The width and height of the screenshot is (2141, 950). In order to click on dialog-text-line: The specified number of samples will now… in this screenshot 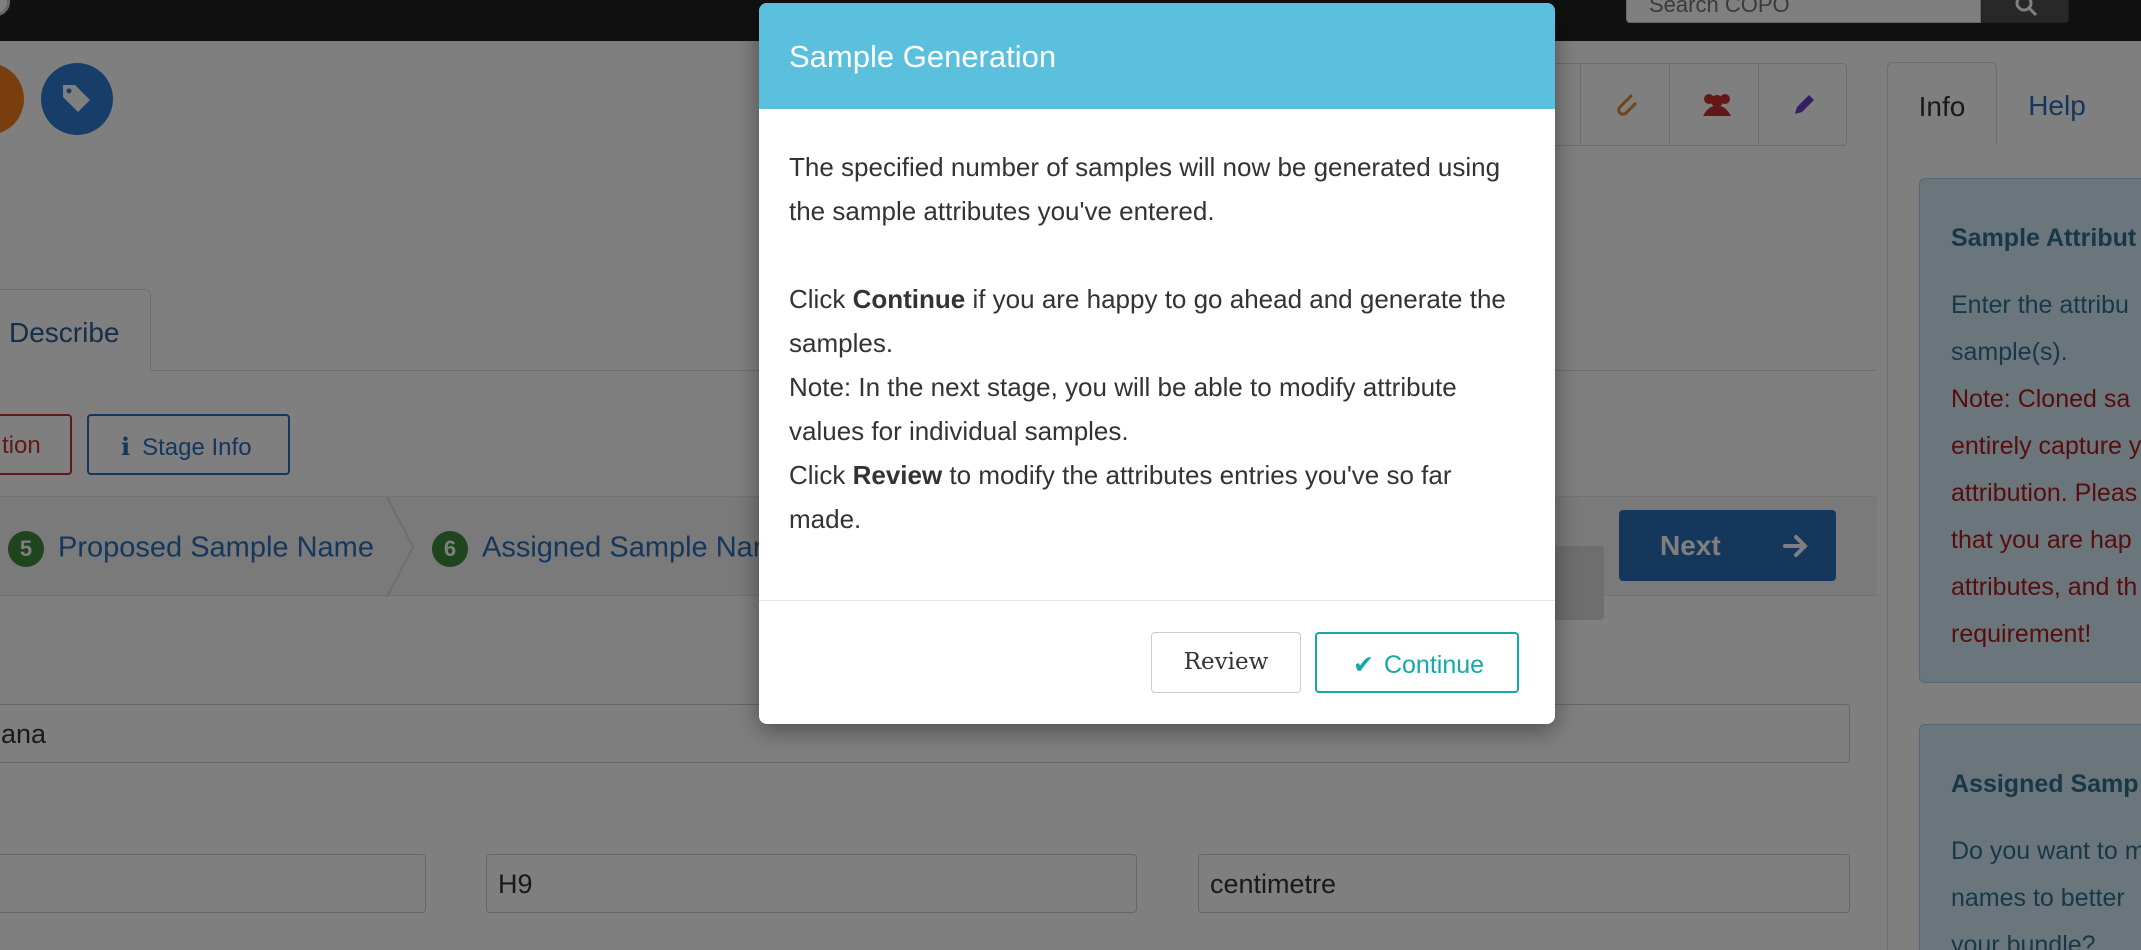, I will do `click(1145, 167)`.